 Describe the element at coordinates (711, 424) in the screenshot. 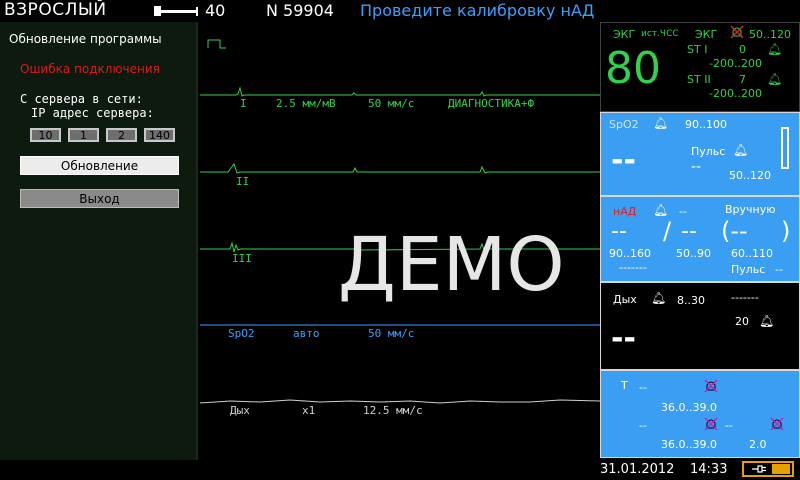

I see `t2-alarm-off-icon` at that location.